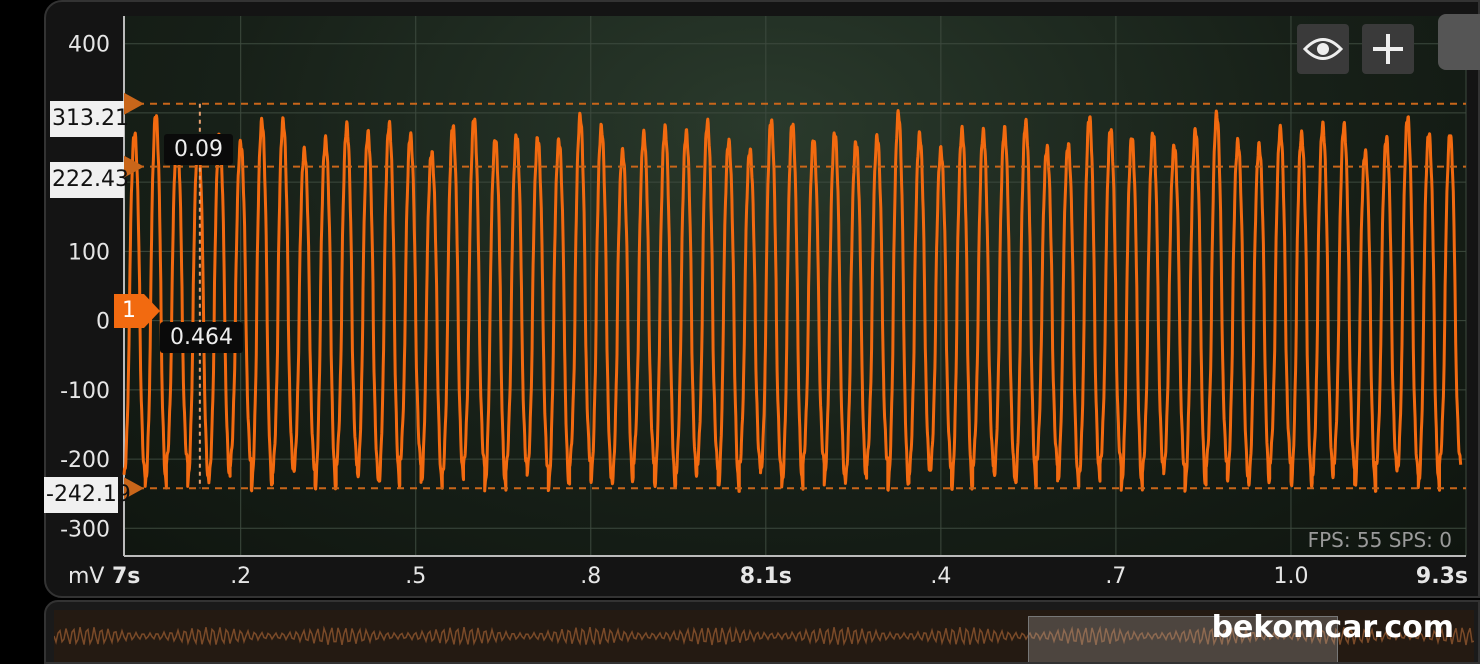 Image resolution: width=1480 pixels, height=664 pixels. I want to click on x-tick-label: .2, so click(240, 576).